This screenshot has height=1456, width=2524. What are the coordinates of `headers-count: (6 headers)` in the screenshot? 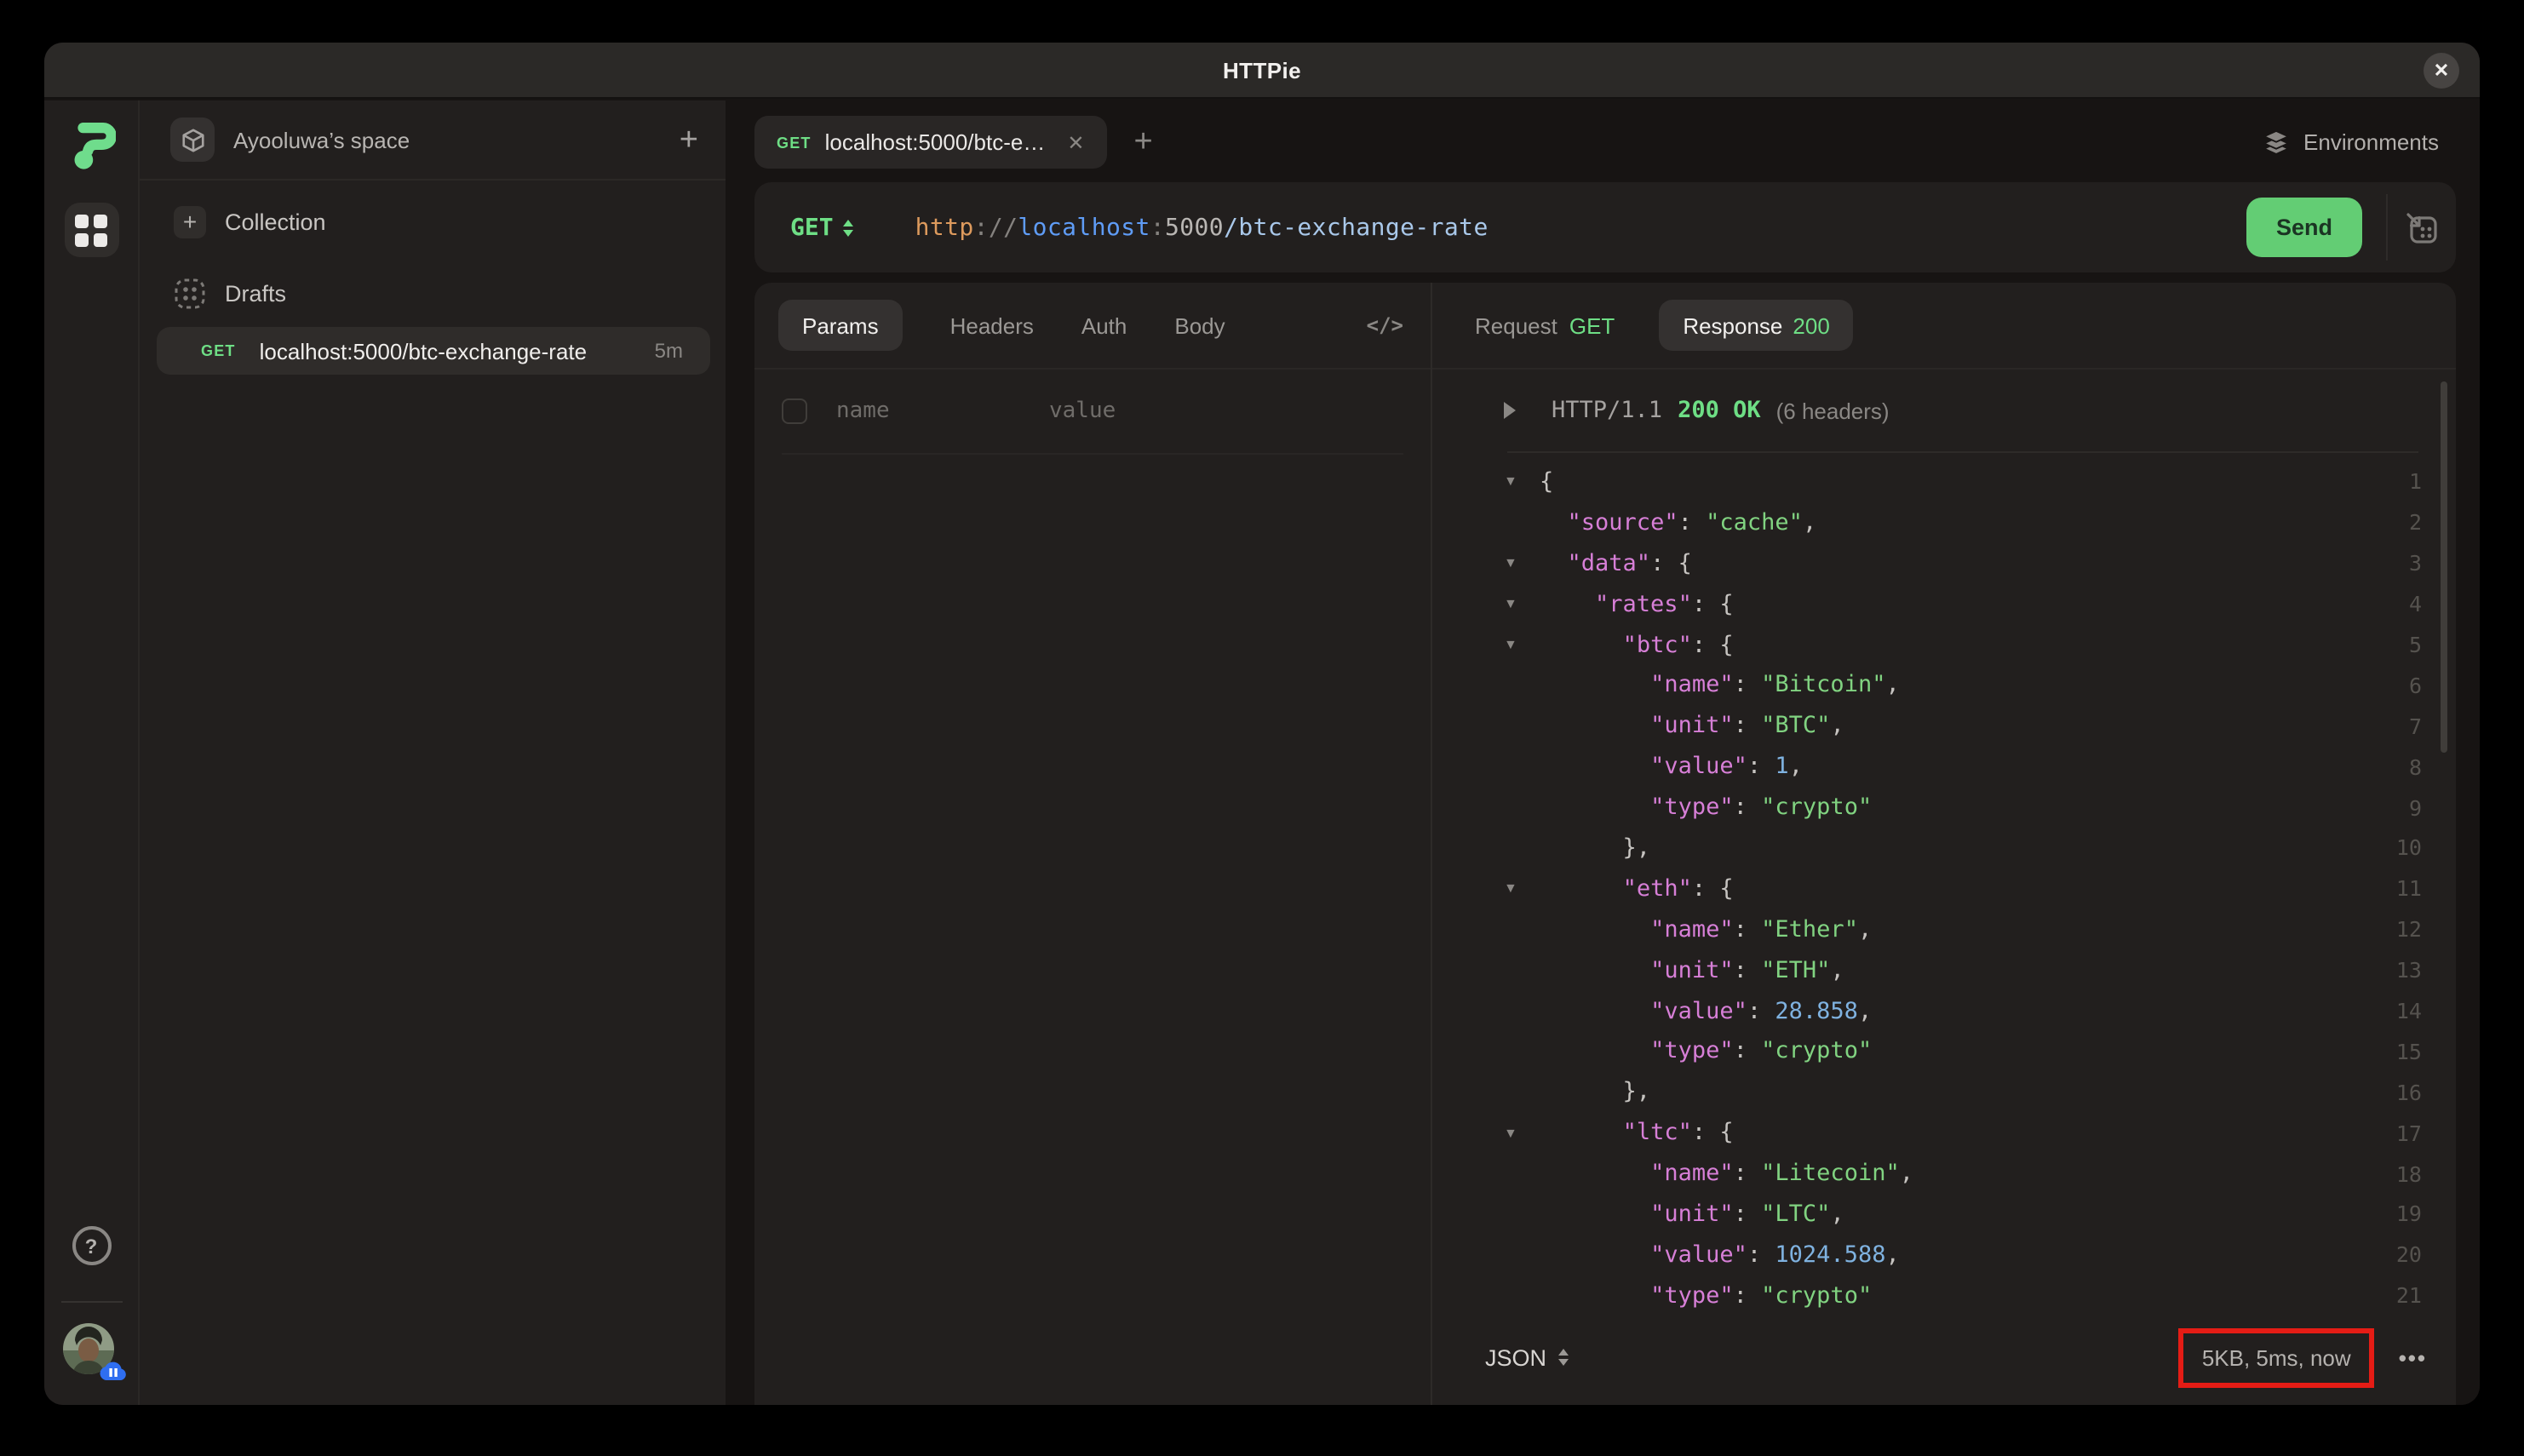 It's located at (1833, 410).